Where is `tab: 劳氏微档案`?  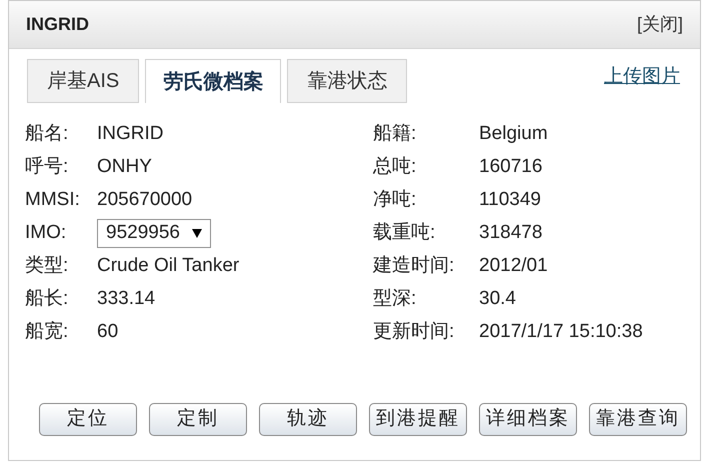
tab: 劳氏微档案 is located at coordinates (213, 81).